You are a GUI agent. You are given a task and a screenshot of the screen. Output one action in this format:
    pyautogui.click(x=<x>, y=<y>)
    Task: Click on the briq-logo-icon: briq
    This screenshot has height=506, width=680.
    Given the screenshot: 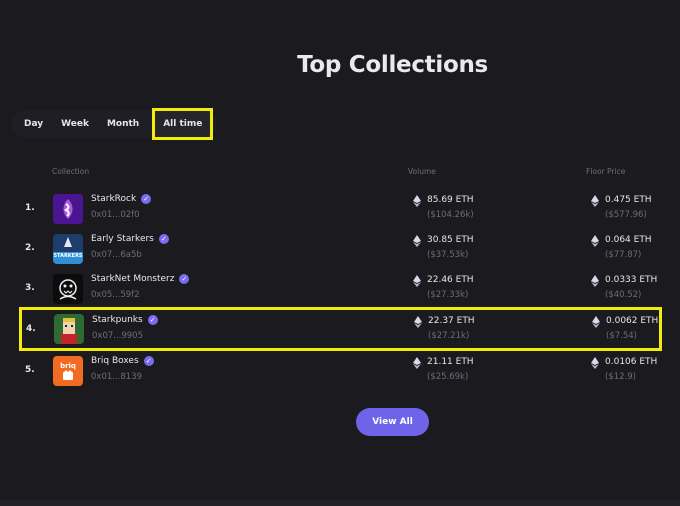 What is the action you would take?
    pyautogui.click(x=68, y=371)
    